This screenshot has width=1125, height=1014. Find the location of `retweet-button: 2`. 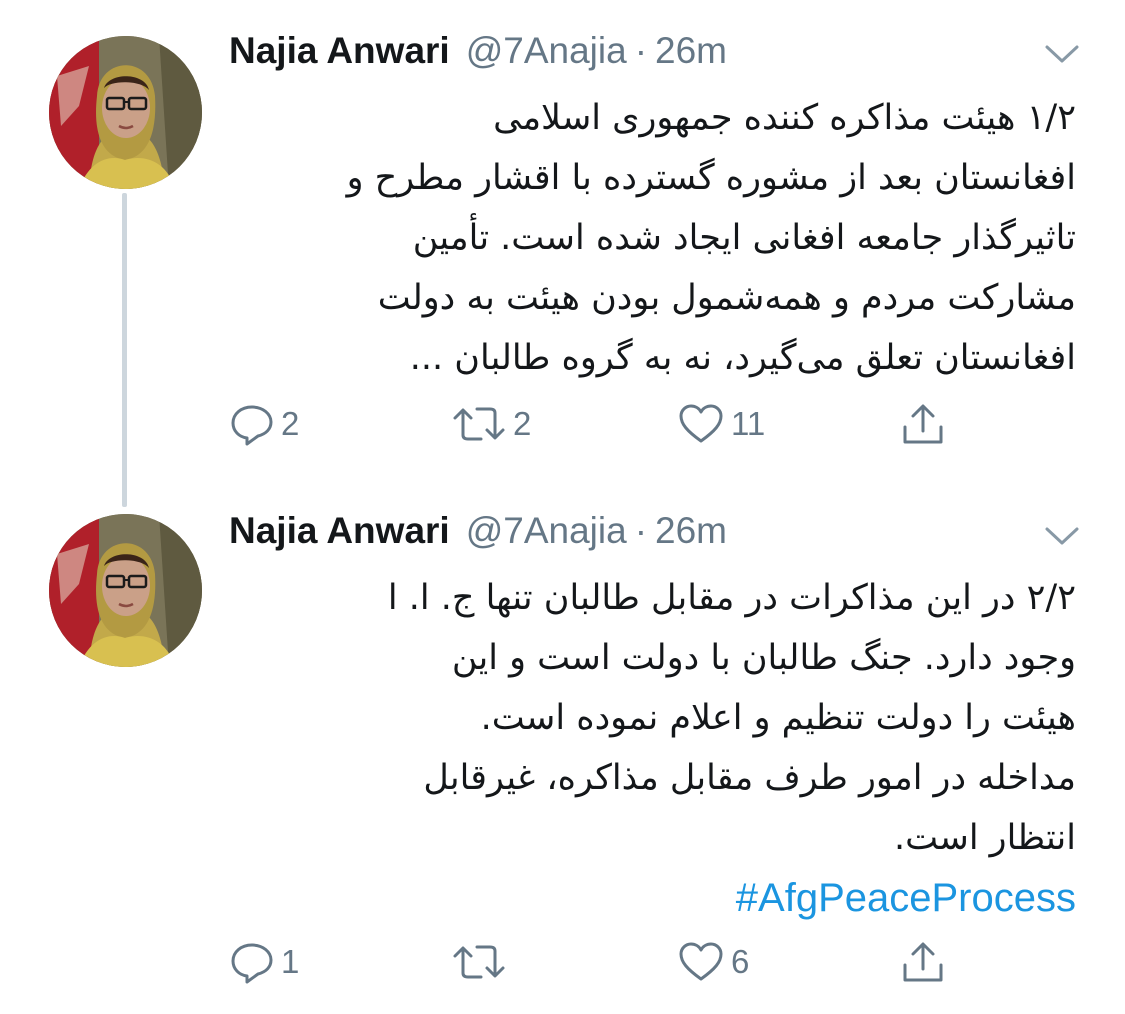

retweet-button: 2 is located at coordinates (491, 424).